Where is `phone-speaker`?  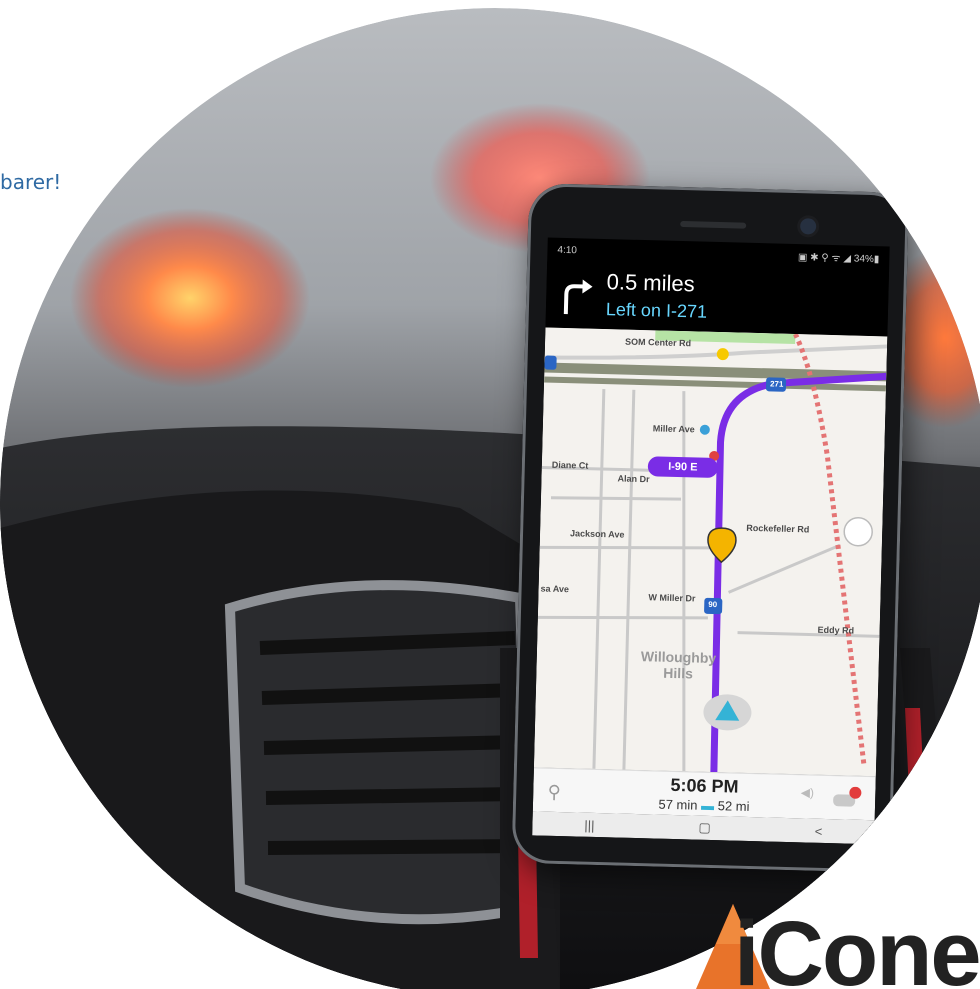
phone-speaker is located at coordinates (713, 224).